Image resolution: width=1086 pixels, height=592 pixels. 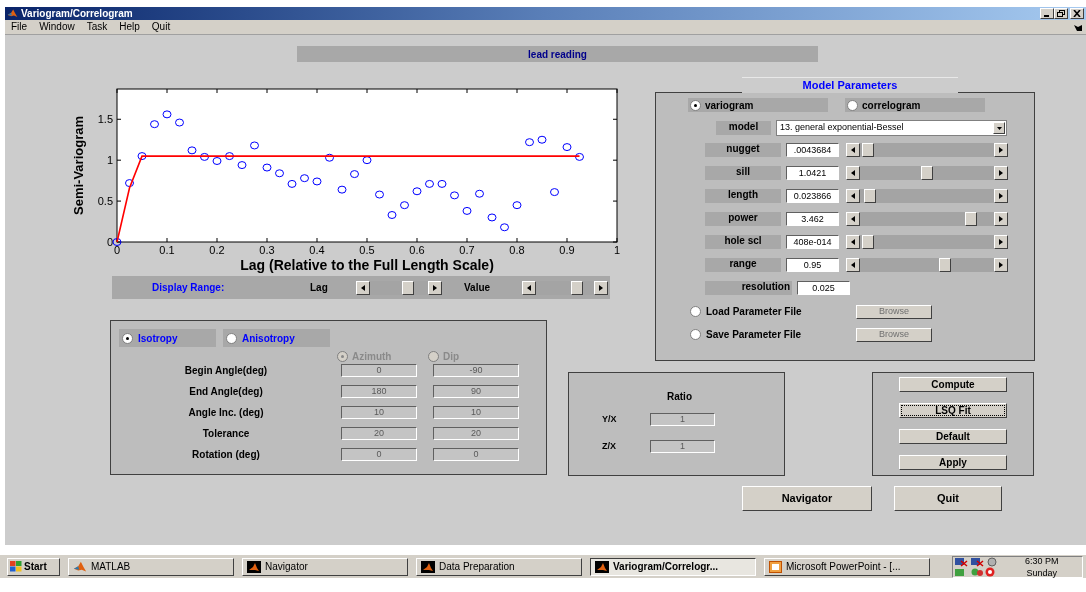 I want to click on taskbar-button: Data Preparation, so click(x=499, y=566).